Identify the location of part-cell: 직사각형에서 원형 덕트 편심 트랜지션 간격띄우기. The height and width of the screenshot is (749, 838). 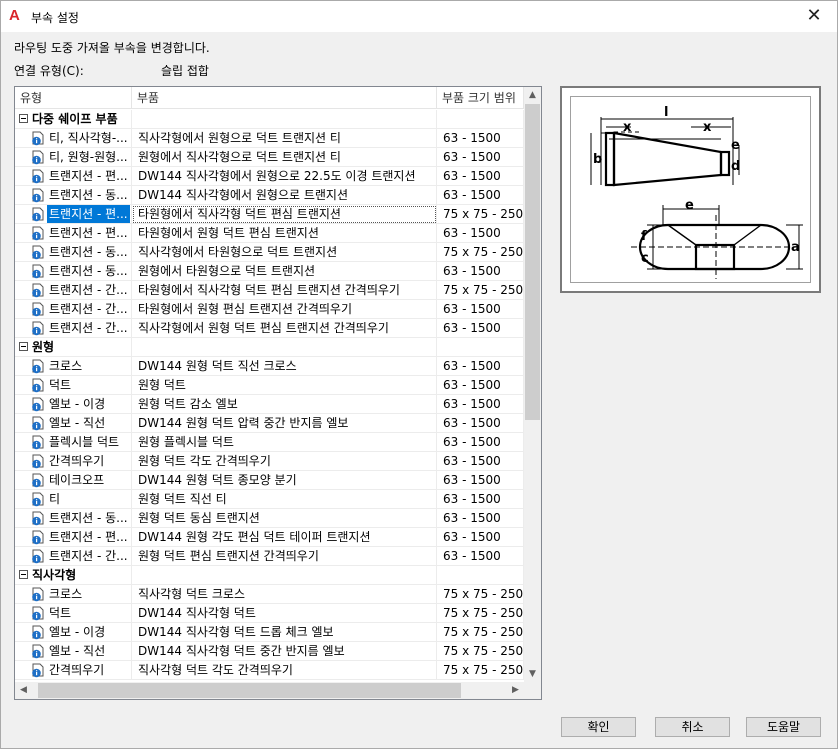
(284, 328).